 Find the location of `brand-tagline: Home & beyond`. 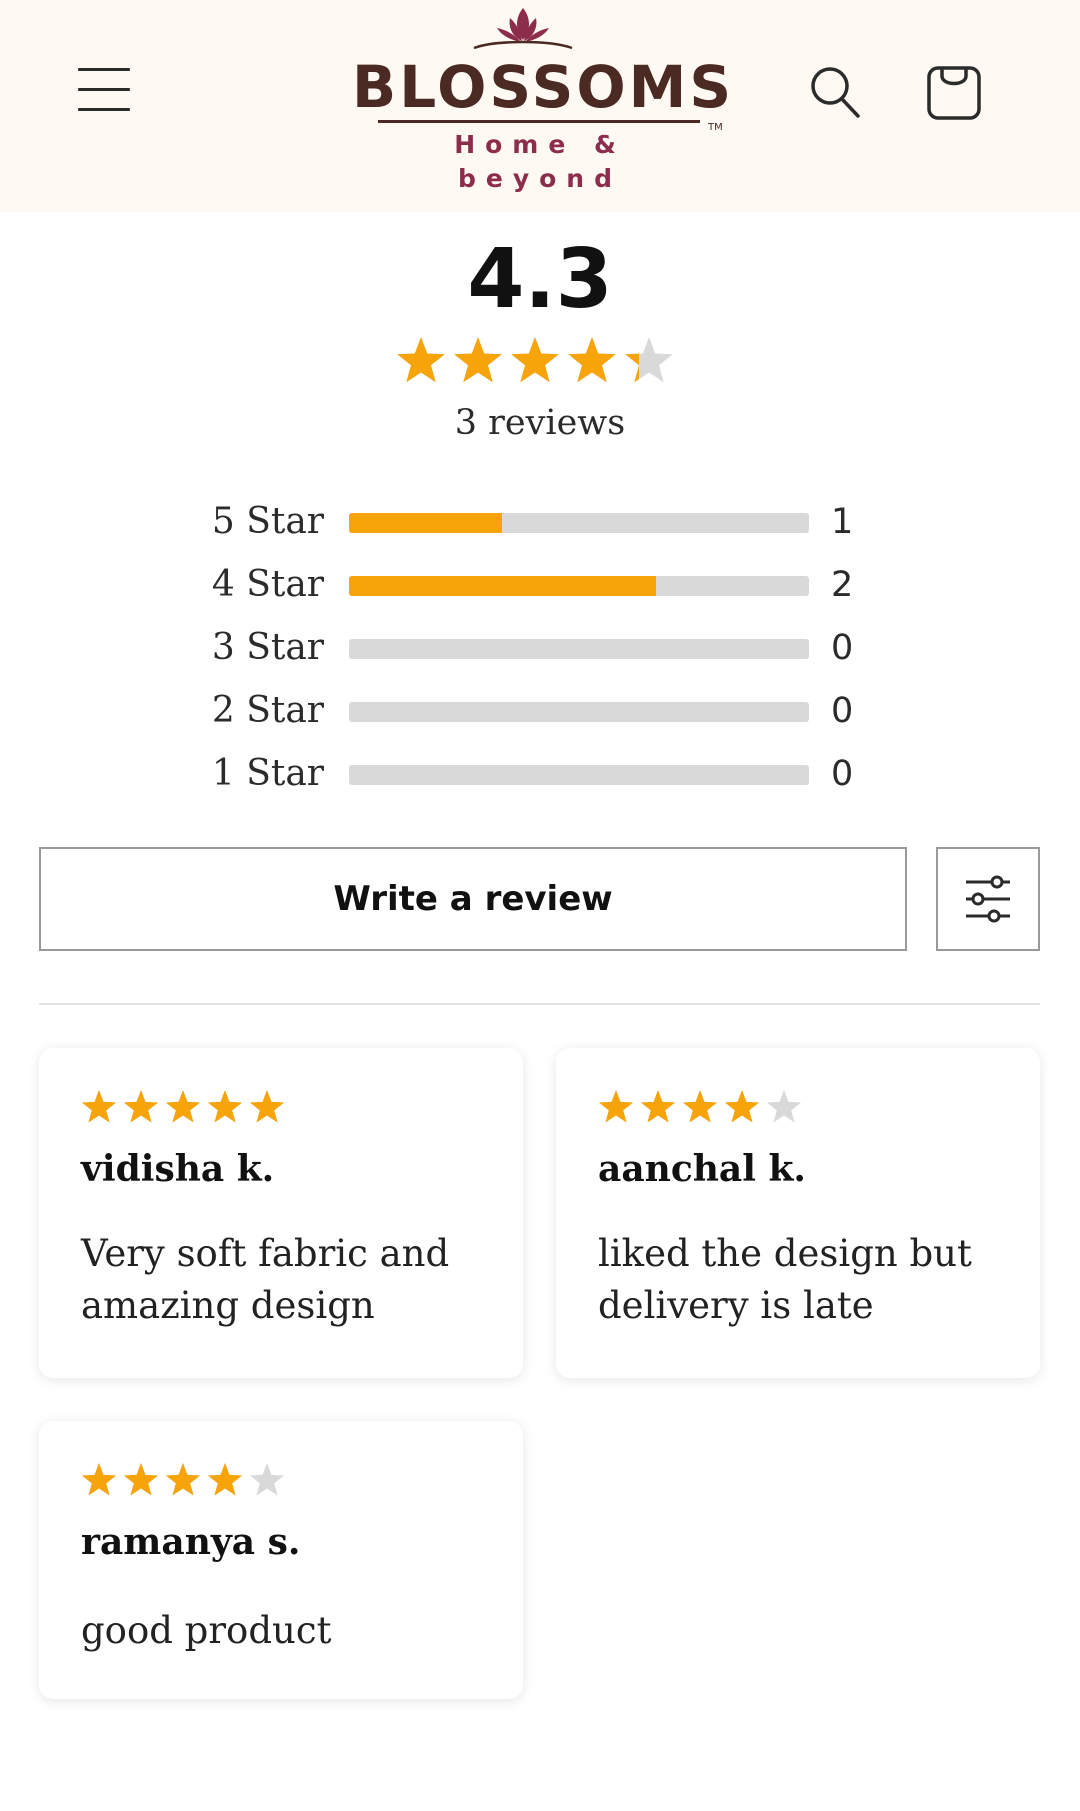

brand-tagline: Home & beyond is located at coordinates (540, 161).